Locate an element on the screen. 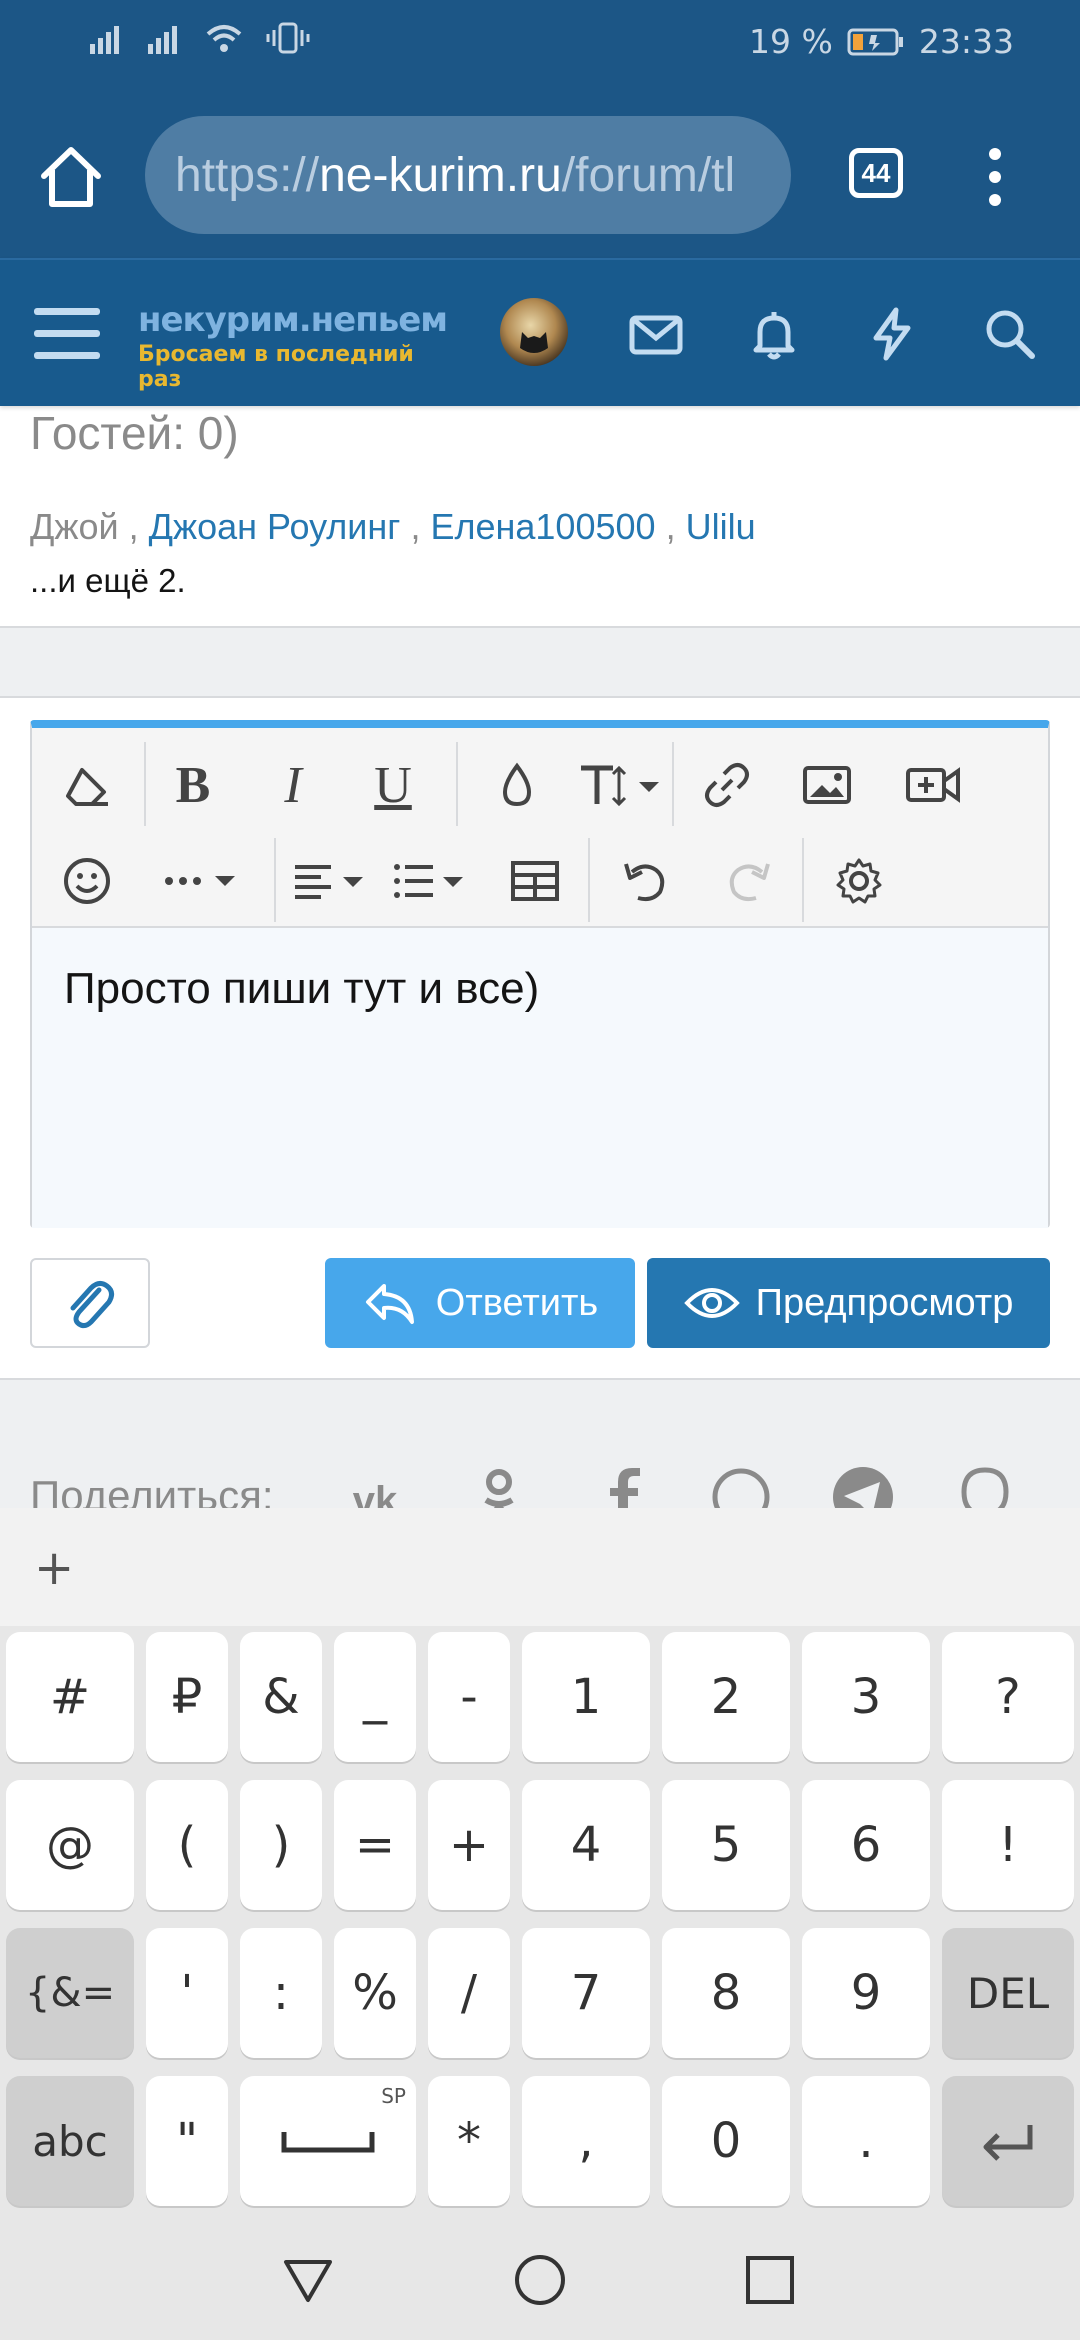  key: # is located at coordinates (70, 1697).